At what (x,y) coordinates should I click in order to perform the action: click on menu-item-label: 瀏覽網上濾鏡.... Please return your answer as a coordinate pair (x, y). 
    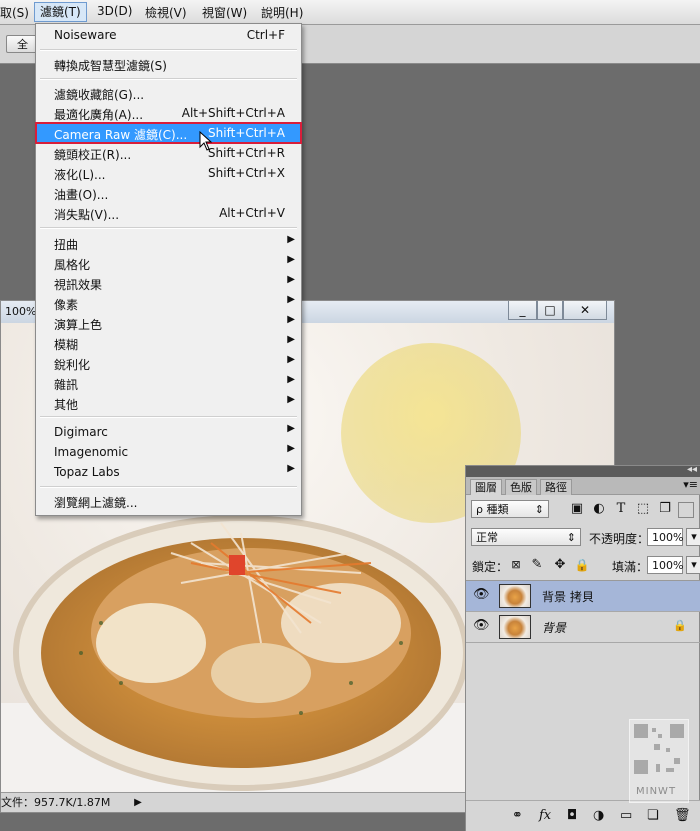
    Looking at the image, I should click on (96, 503).